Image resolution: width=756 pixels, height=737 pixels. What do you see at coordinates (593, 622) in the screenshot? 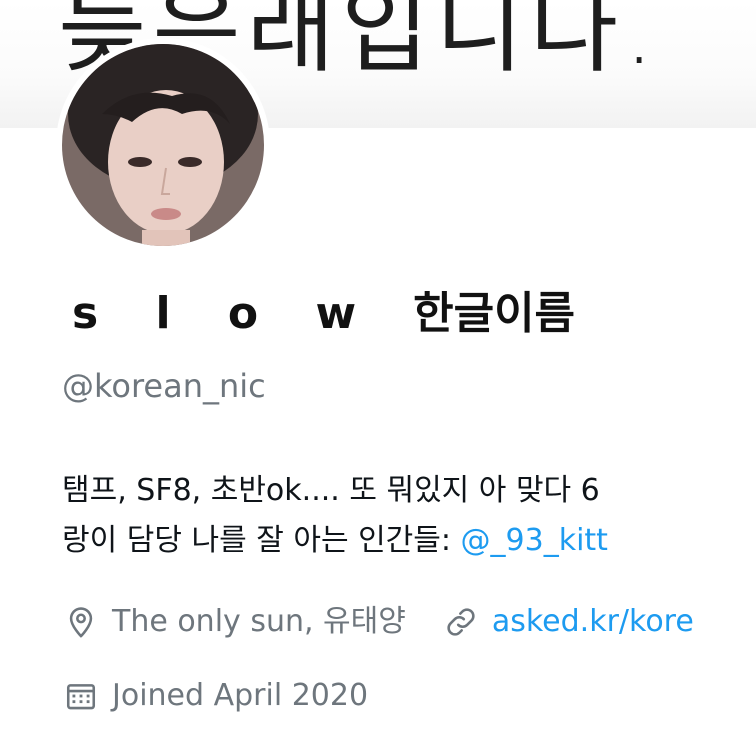
I see `website-link: asked.kr/kore` at bounding box center [593, 622].